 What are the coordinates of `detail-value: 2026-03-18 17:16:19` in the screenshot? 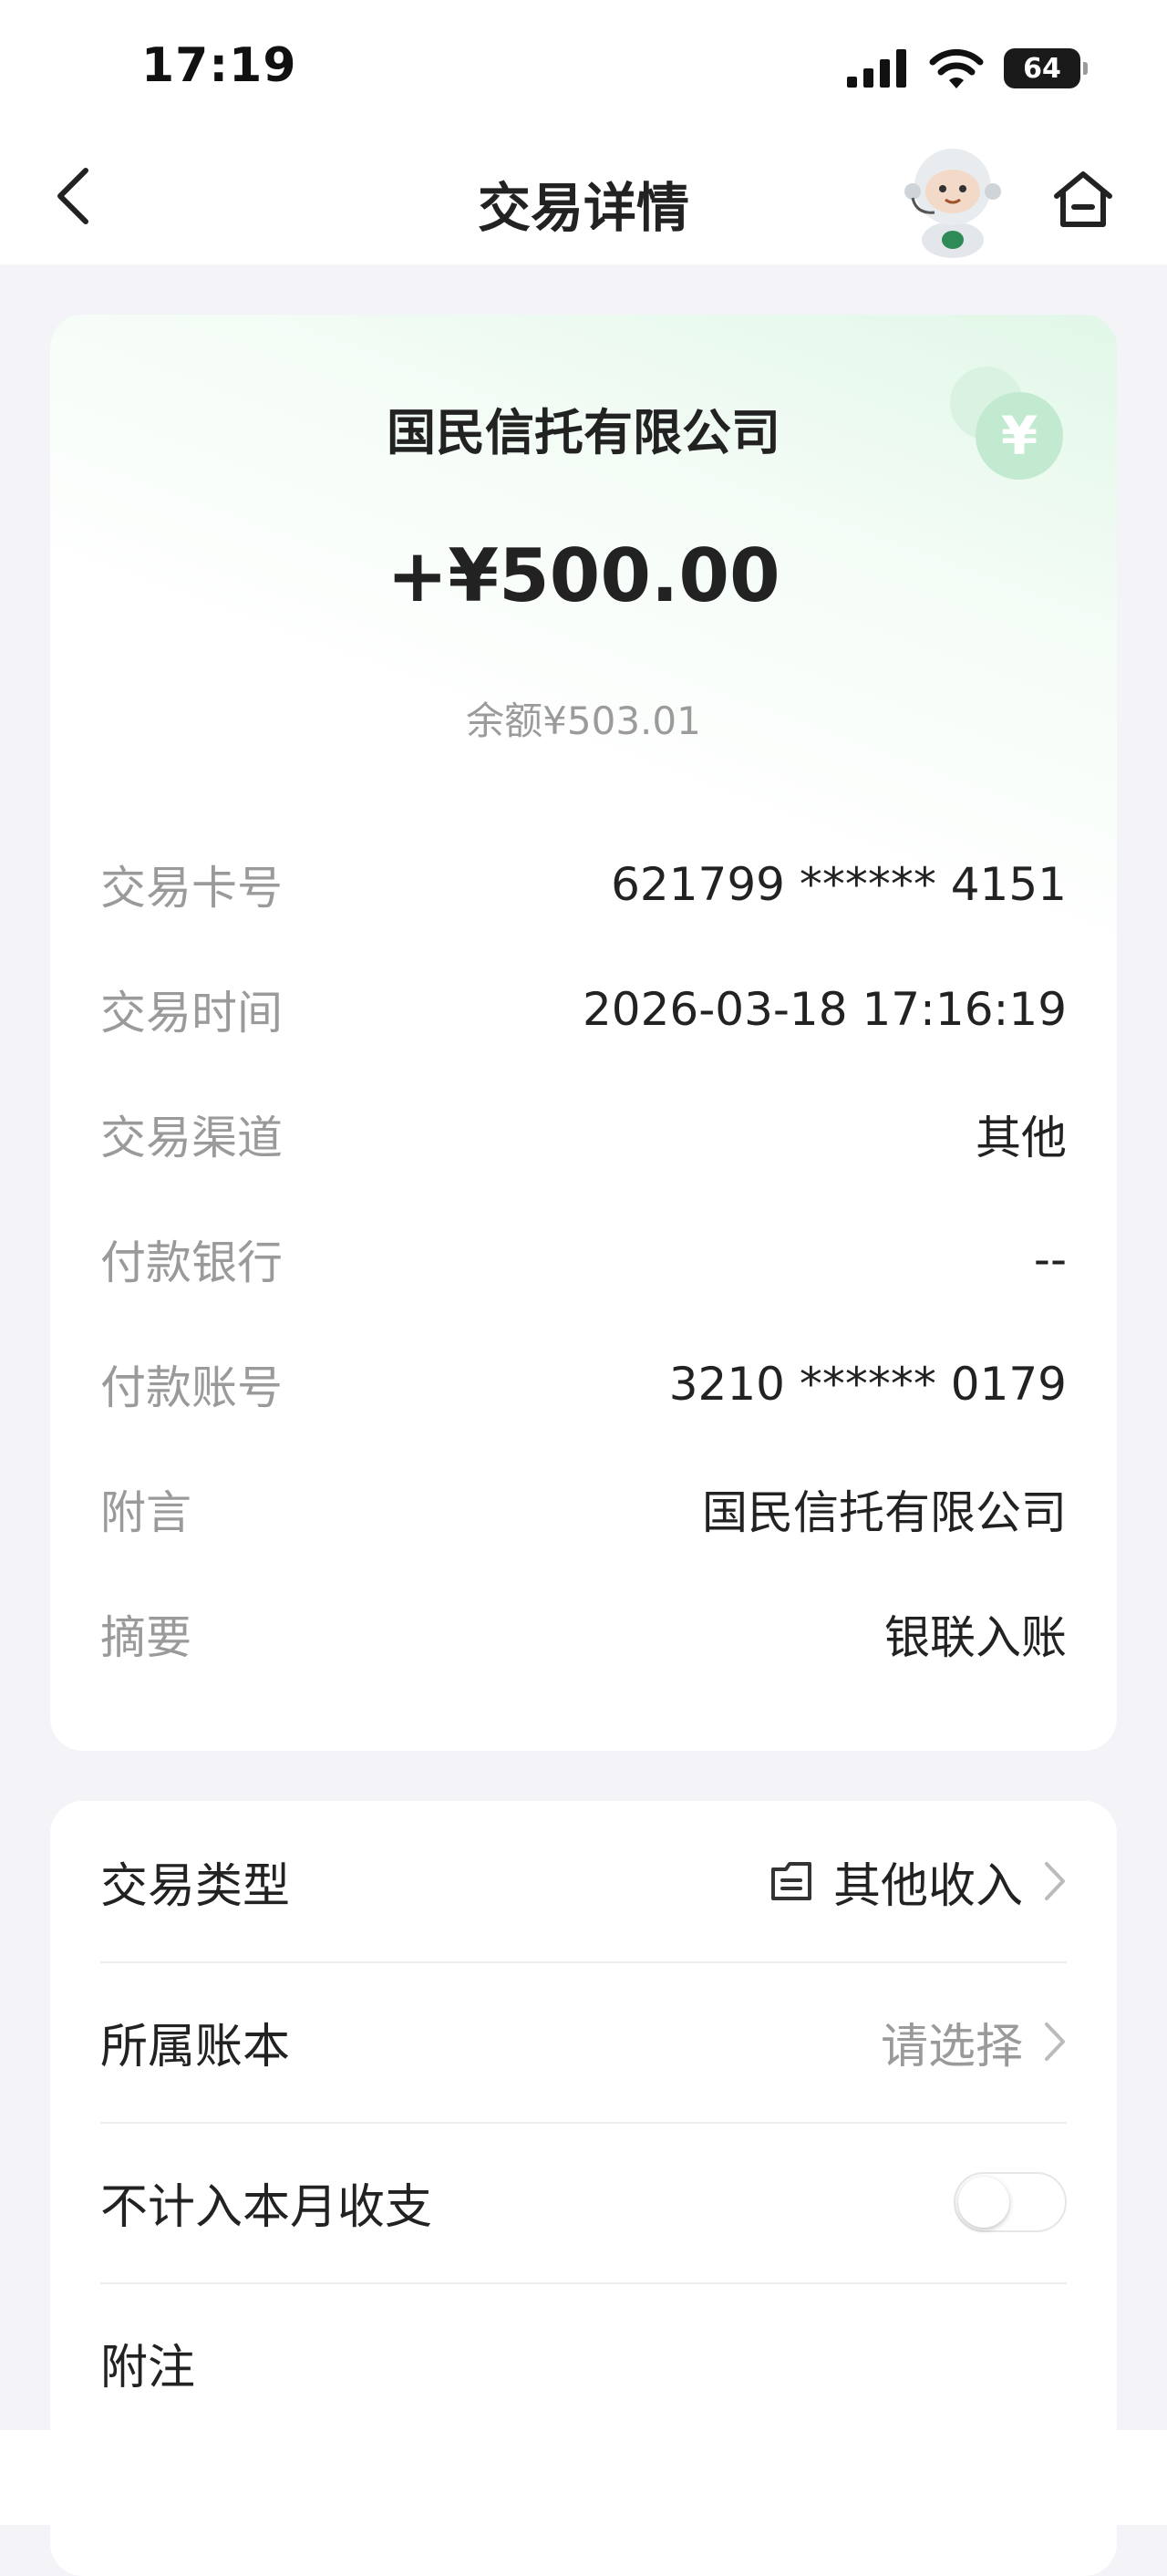 It's located at (824, 1009).